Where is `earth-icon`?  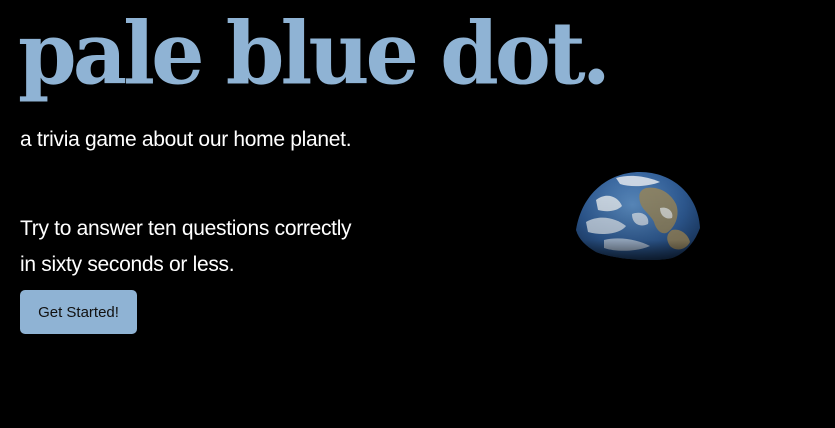
earth-icon is located at coordinates (638, 216).